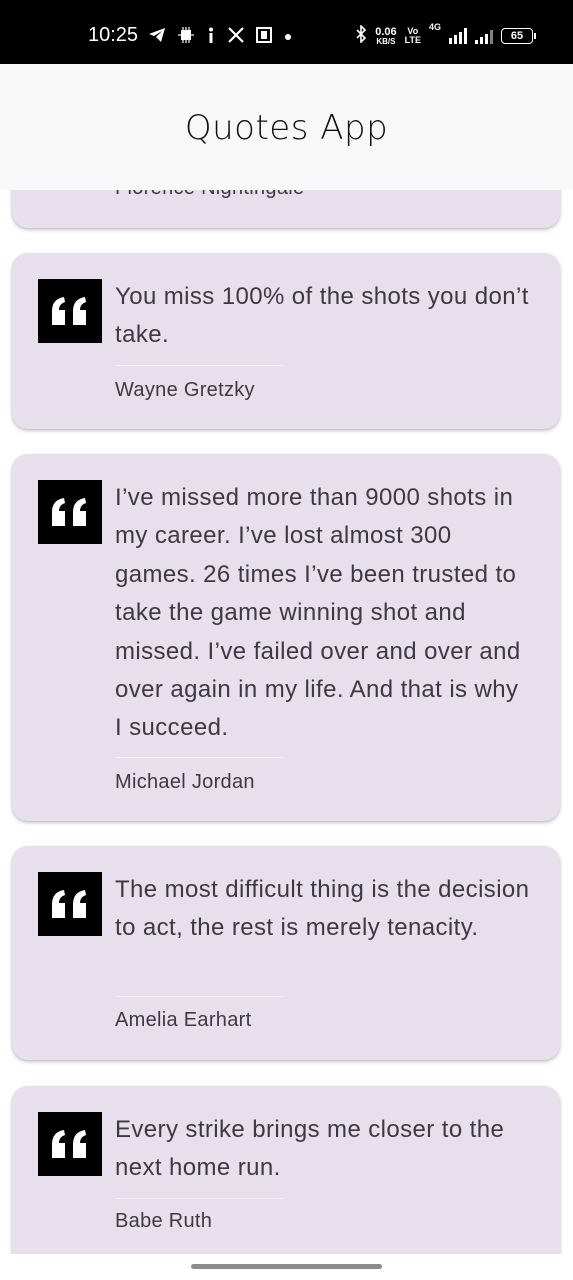  What do you see at coordinates (211, 36) in the screenshot?
I see `accessibility-icon` at bounding box center [211, 36].